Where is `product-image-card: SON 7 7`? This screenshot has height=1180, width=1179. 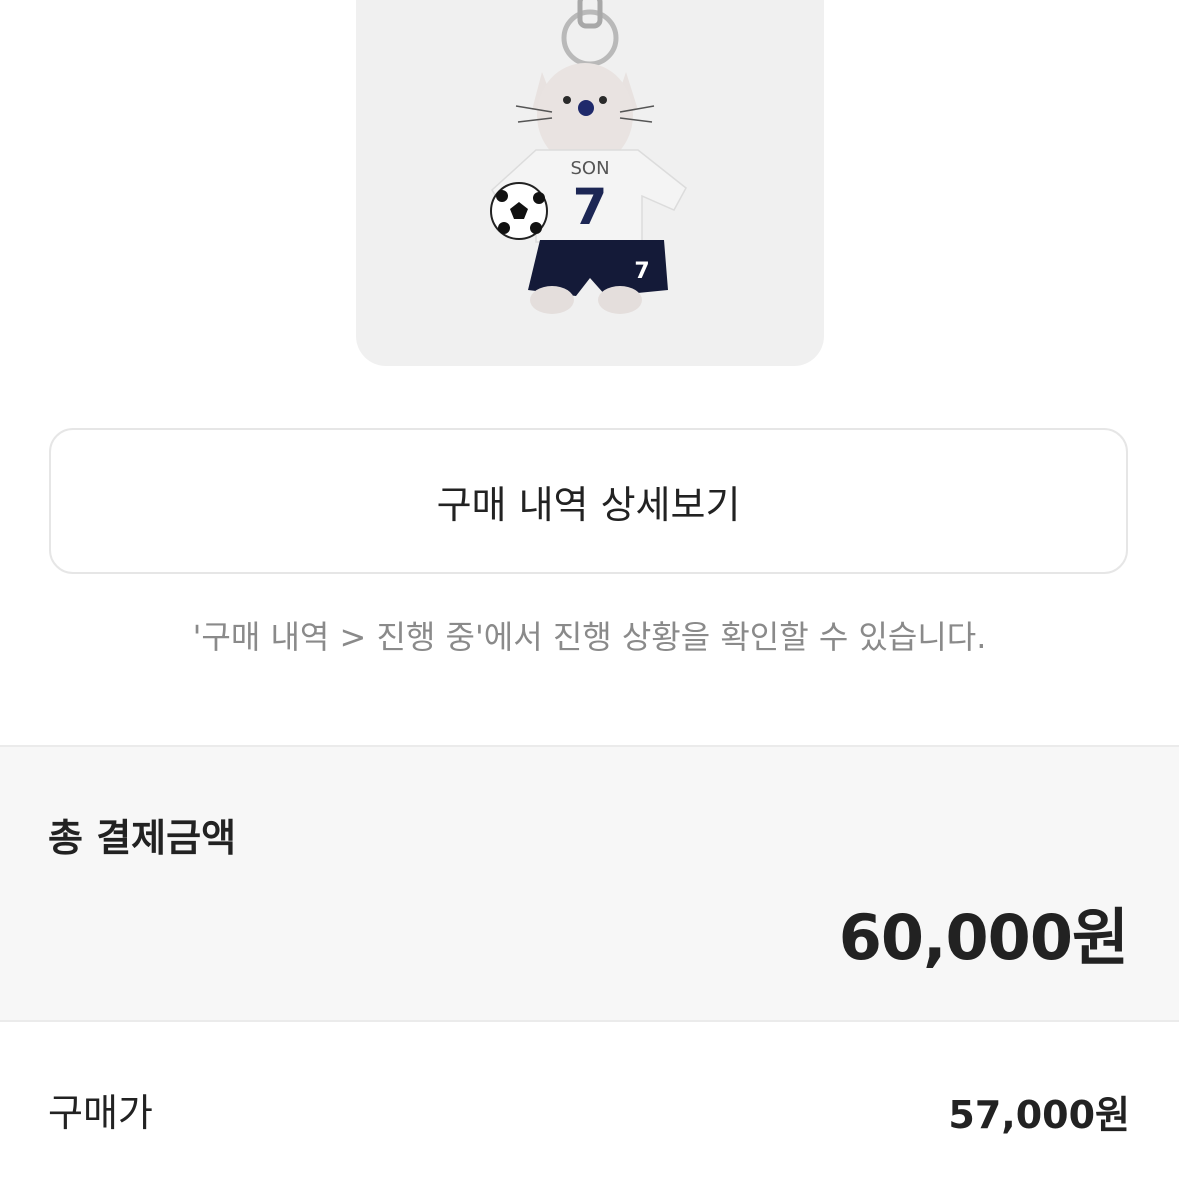
product-image-card: SON 7 7 is located at coordinates (590, 183).